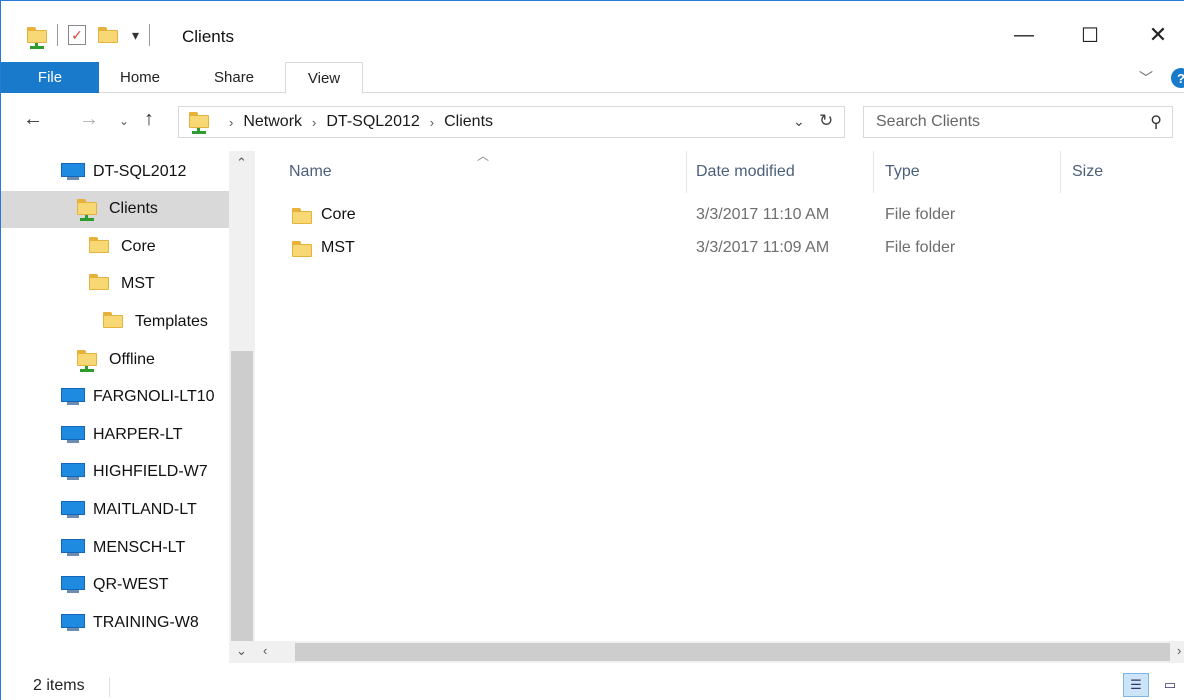  What do you see at coordinates (1158, 35) in the screenshot?
I see `close-button: ✕` at bounding box center [1158, 35].